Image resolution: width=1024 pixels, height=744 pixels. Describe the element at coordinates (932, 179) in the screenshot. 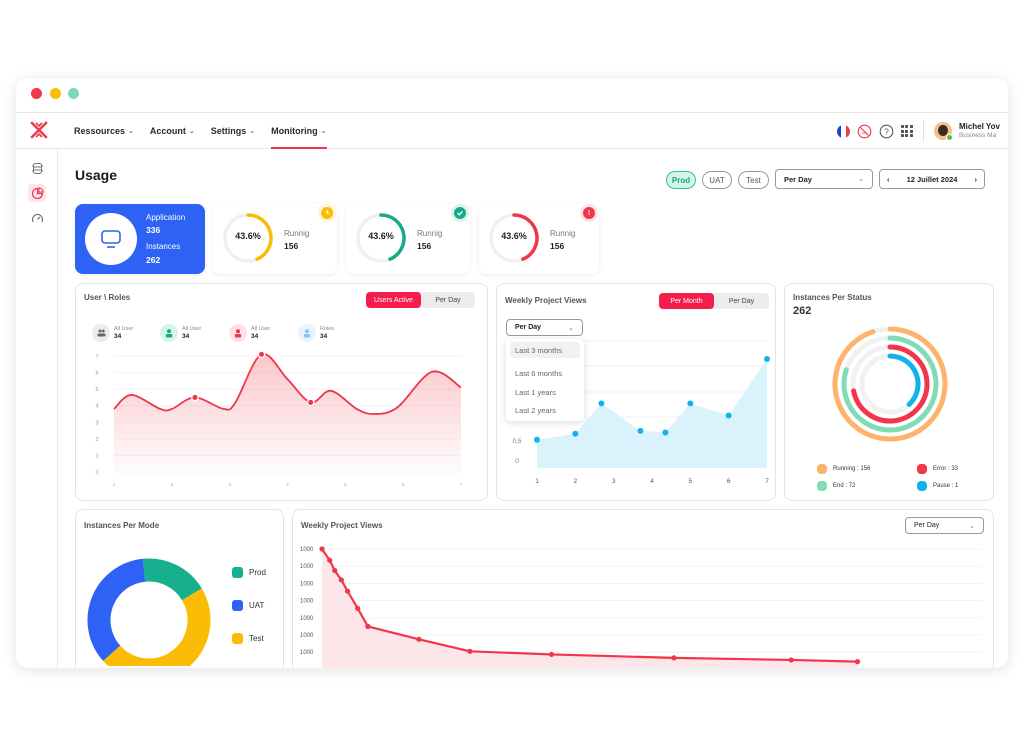

I see `date-navigator: ‹ 12 Juillet 2024 ›` at that location.